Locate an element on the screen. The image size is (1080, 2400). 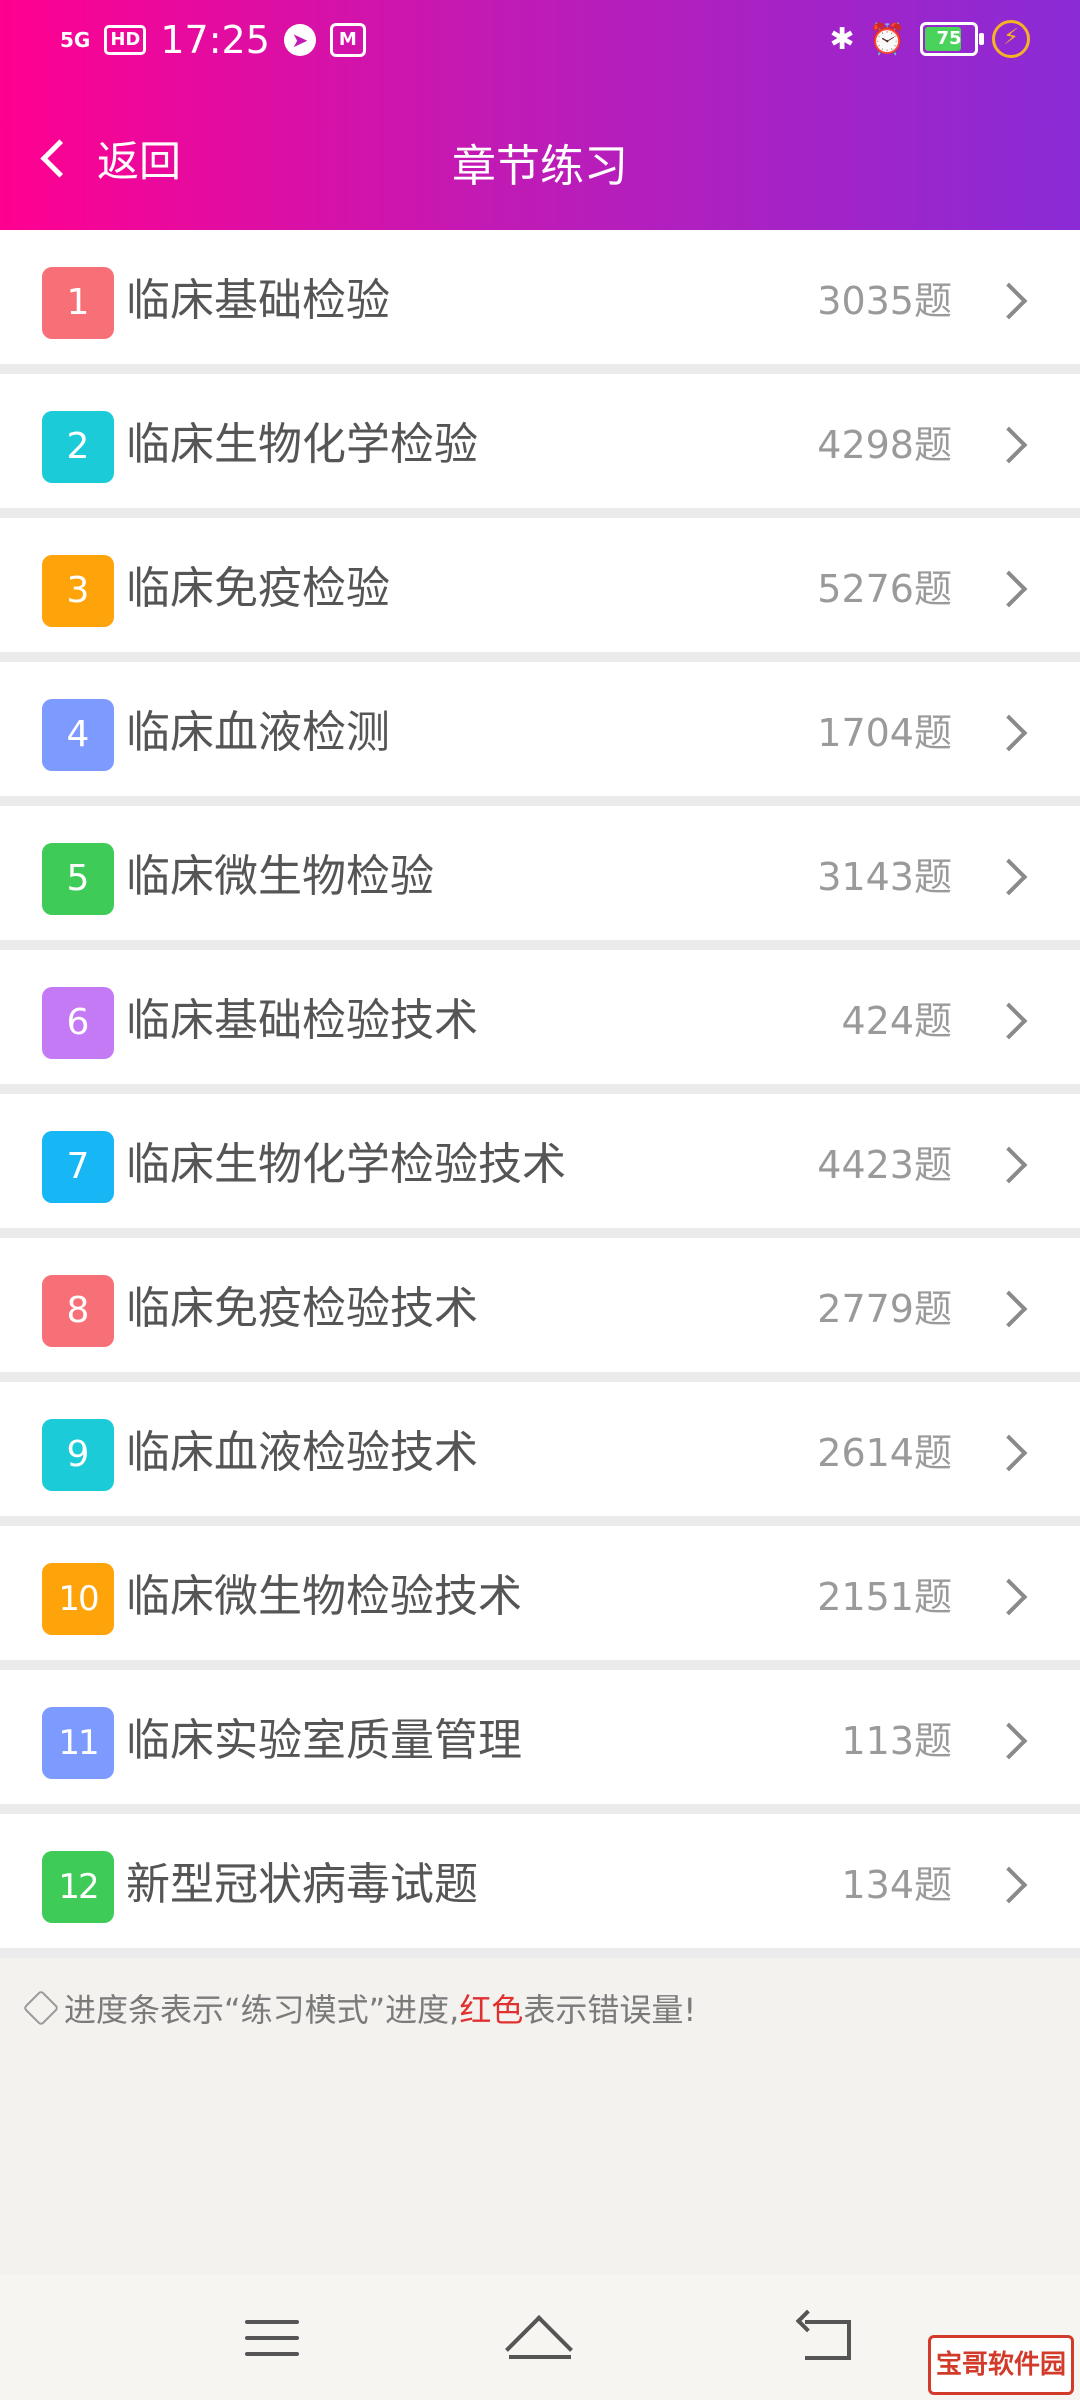
chapter-number-badge: 3 is located at coordinates (78, 591).